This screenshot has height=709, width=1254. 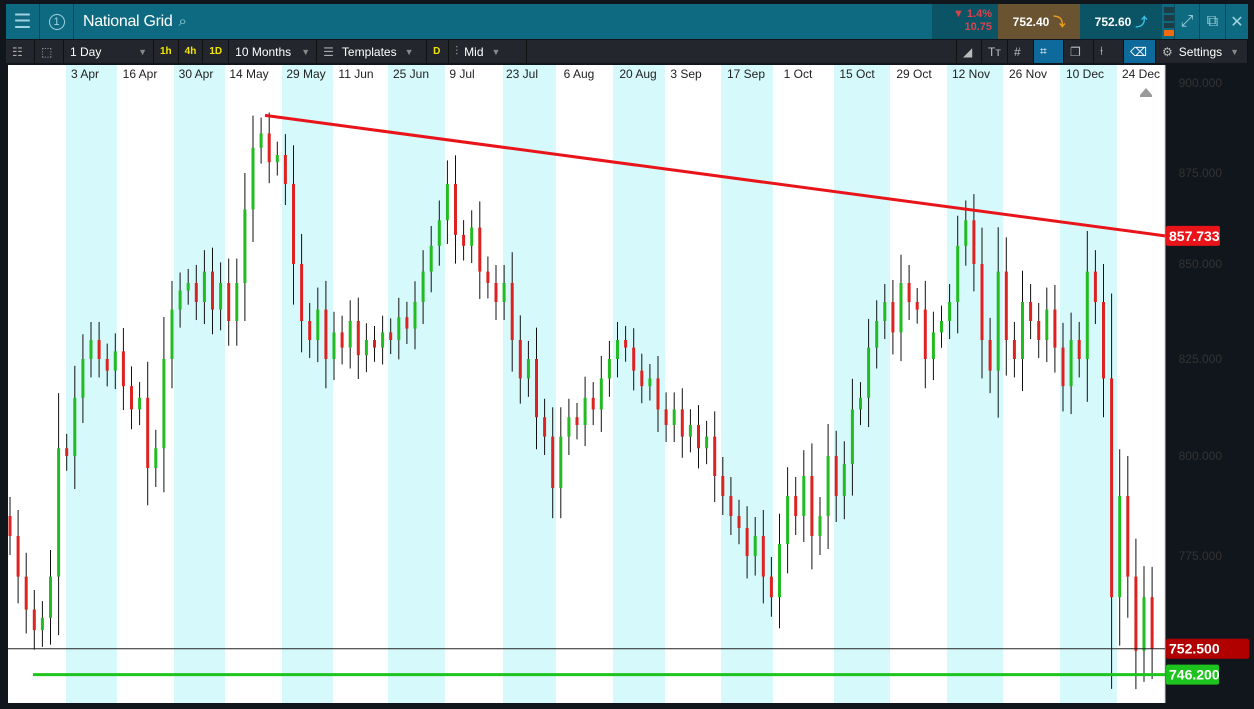 I want to click on date-label: 11 Jun, so click(x=355, y=74).